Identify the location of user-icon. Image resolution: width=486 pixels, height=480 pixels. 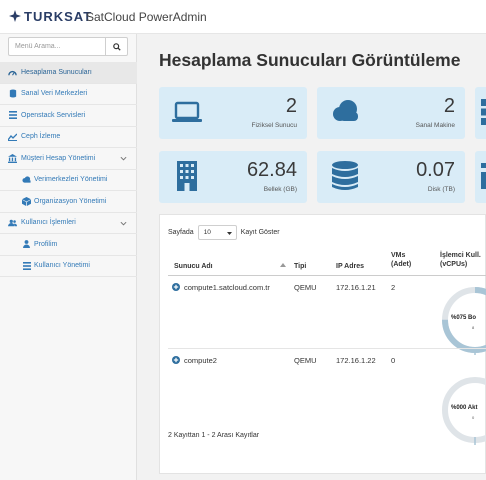
(26, 244).